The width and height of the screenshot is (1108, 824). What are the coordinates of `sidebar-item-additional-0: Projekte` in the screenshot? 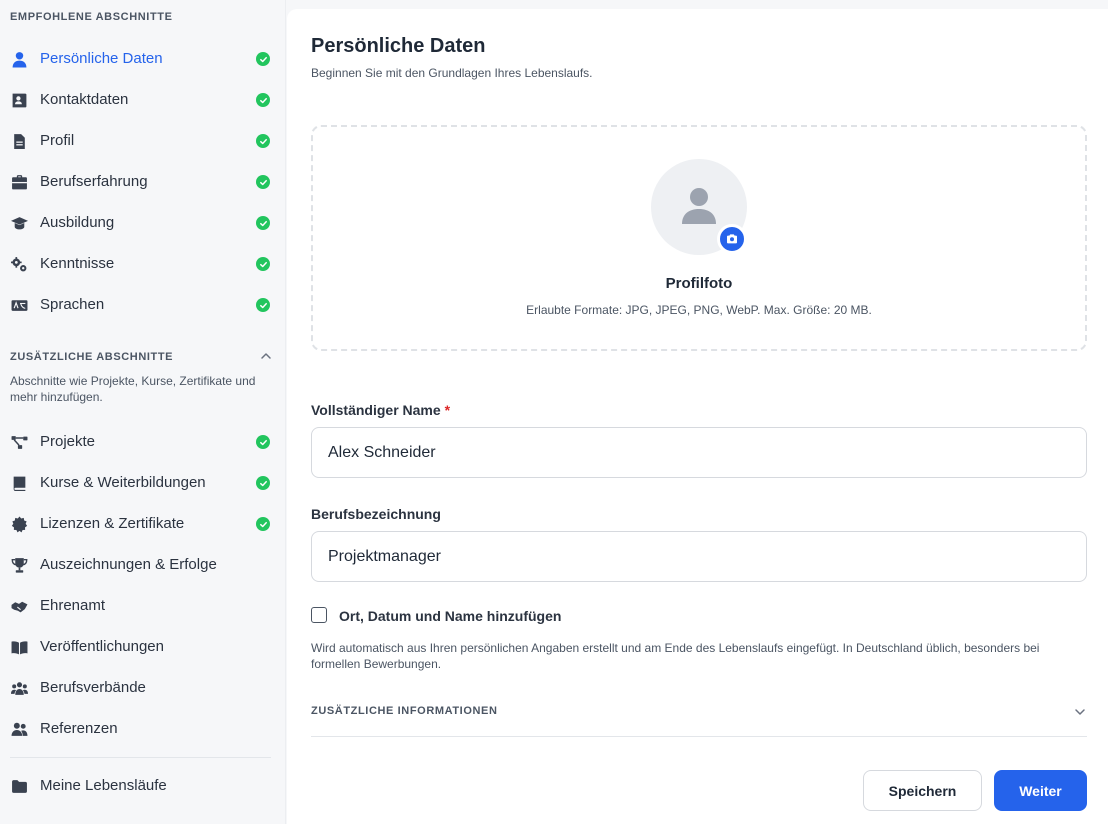 It's located at (143, 441).